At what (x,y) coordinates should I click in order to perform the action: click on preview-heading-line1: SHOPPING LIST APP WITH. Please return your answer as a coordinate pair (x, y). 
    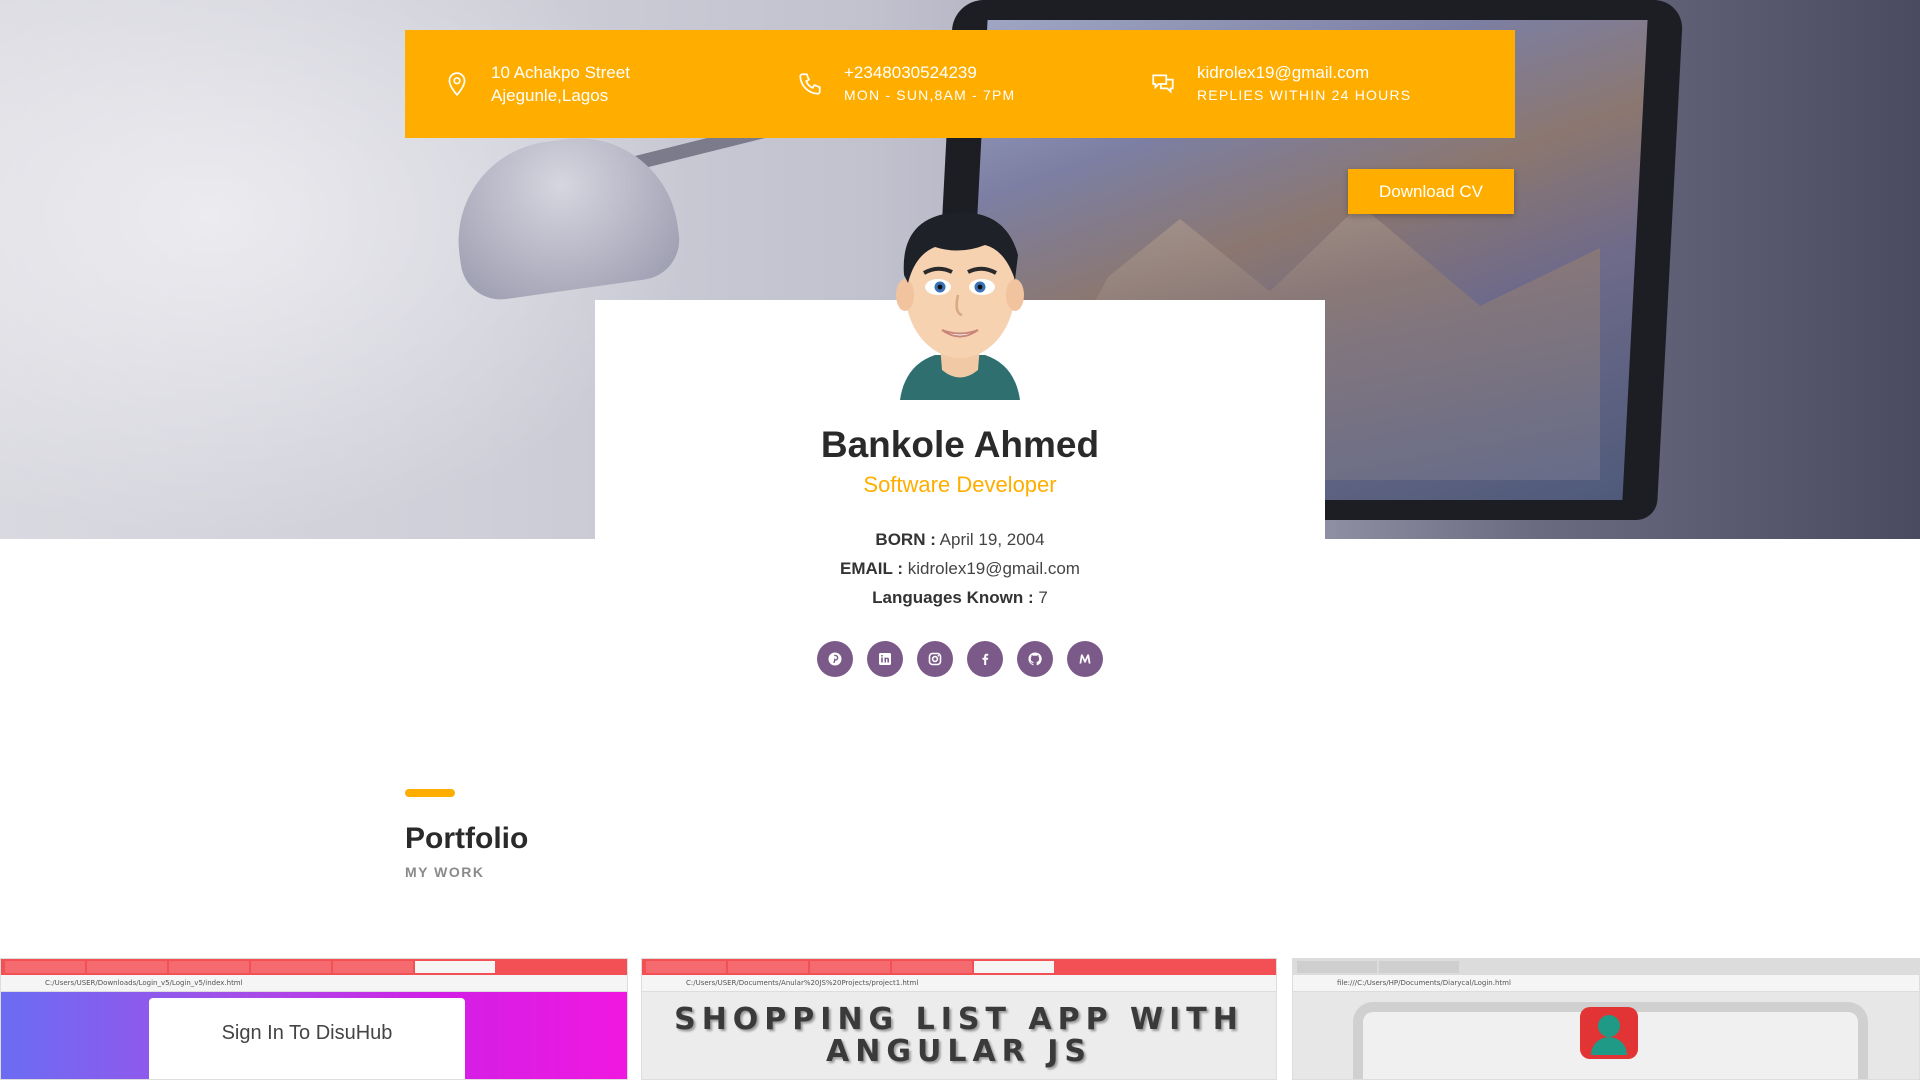
    Looking at the image, I should click on (959, 1019).